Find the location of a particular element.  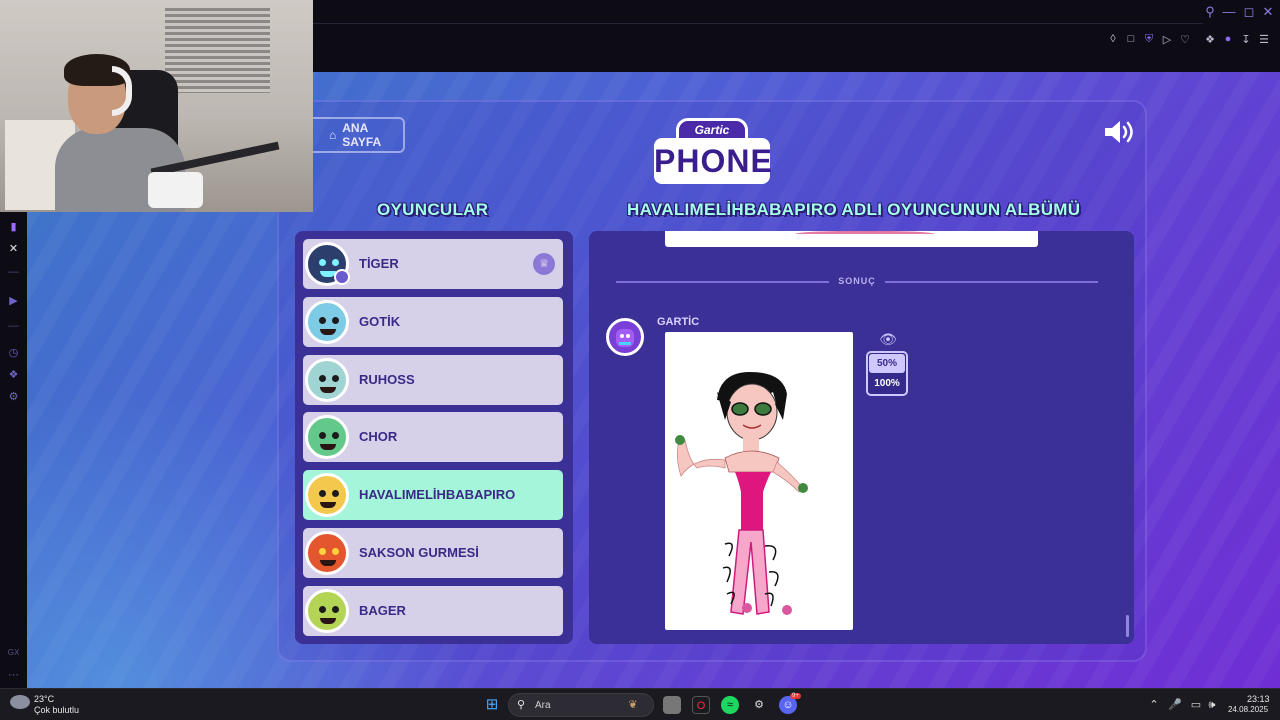

x-icon: ✕ is located at coordinates (13, 248).